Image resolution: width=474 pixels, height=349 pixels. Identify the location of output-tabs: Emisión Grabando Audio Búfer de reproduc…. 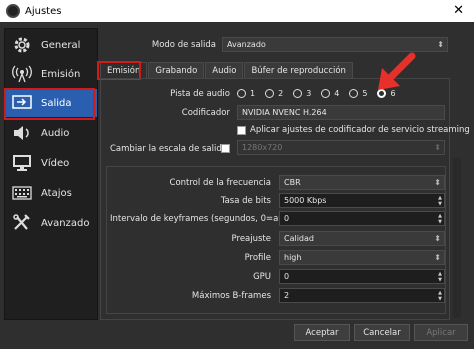
(227, 70).